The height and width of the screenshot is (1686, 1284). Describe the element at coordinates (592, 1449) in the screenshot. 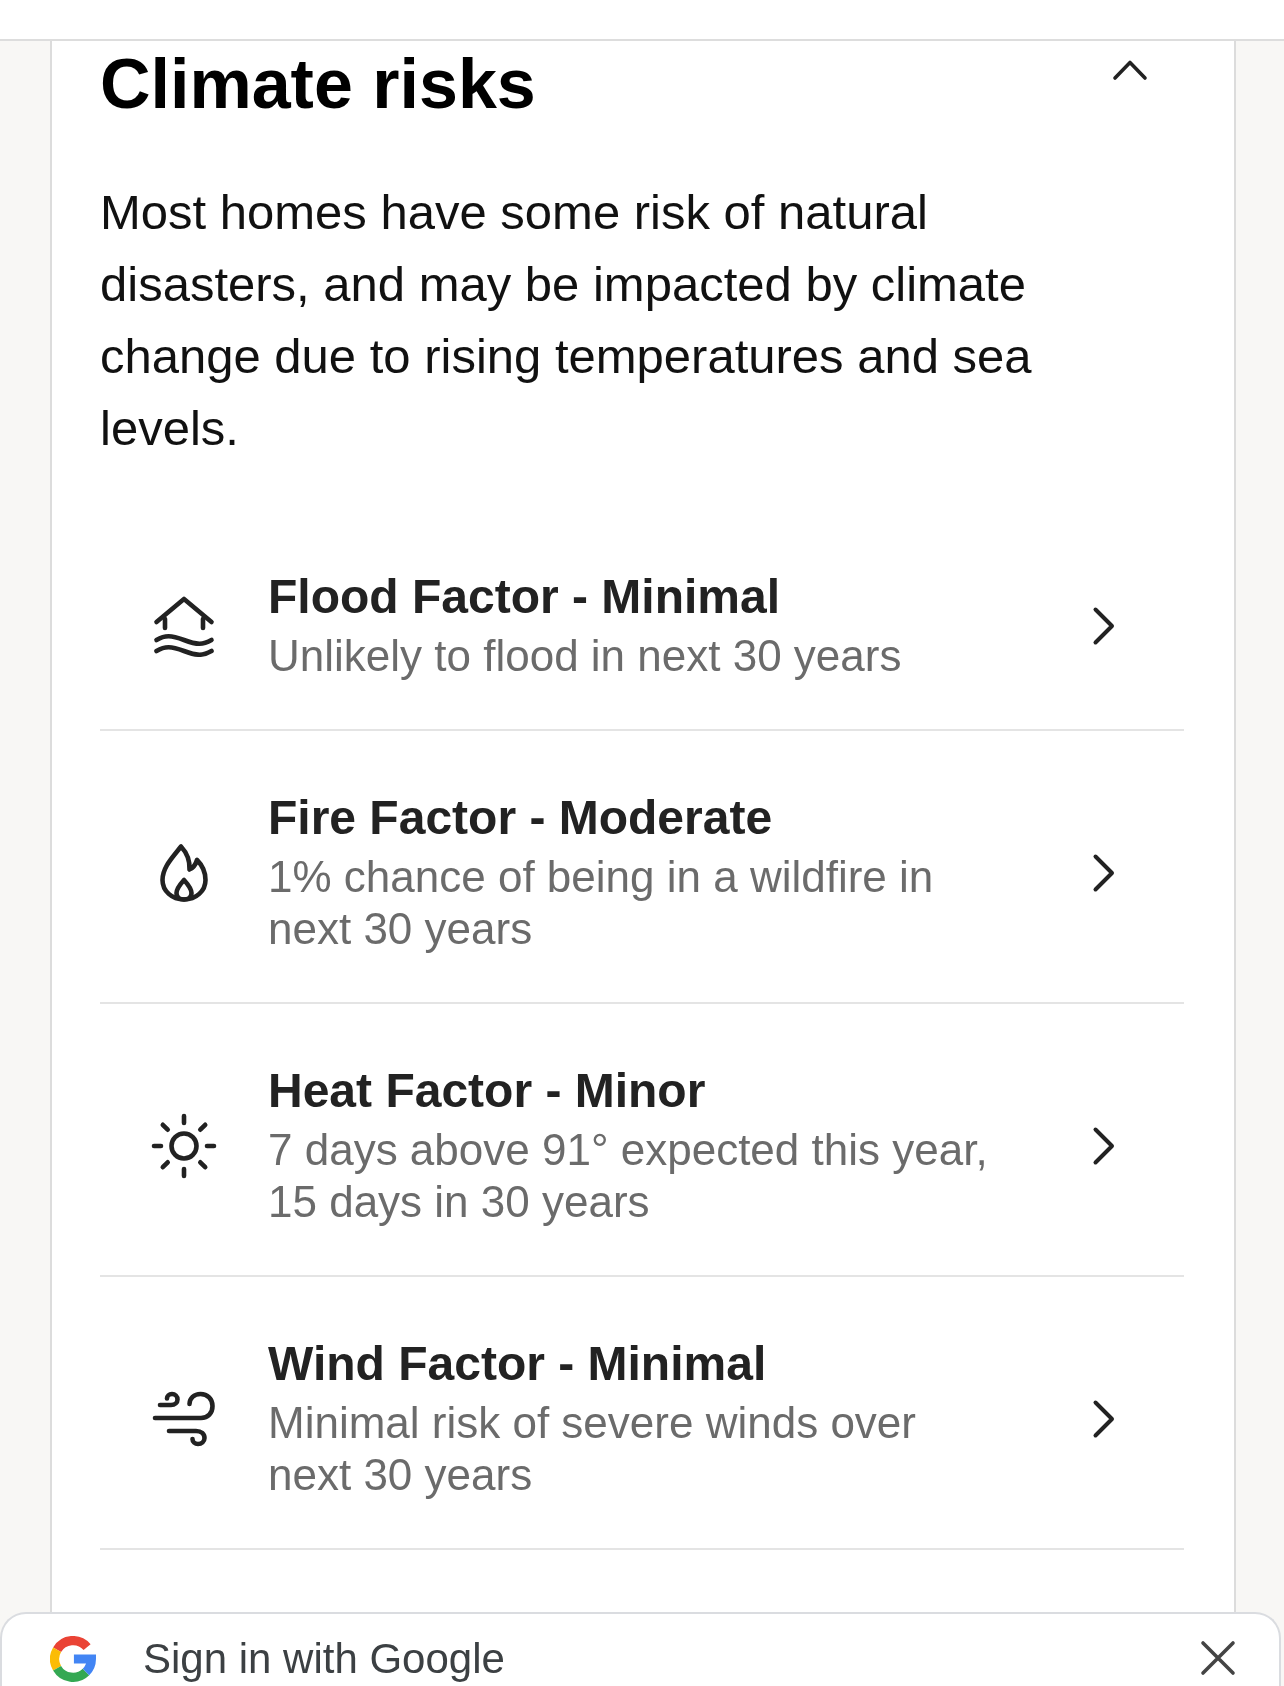

I see `risk-description: Minimal risk of severe winds over next 30 years` at that location.